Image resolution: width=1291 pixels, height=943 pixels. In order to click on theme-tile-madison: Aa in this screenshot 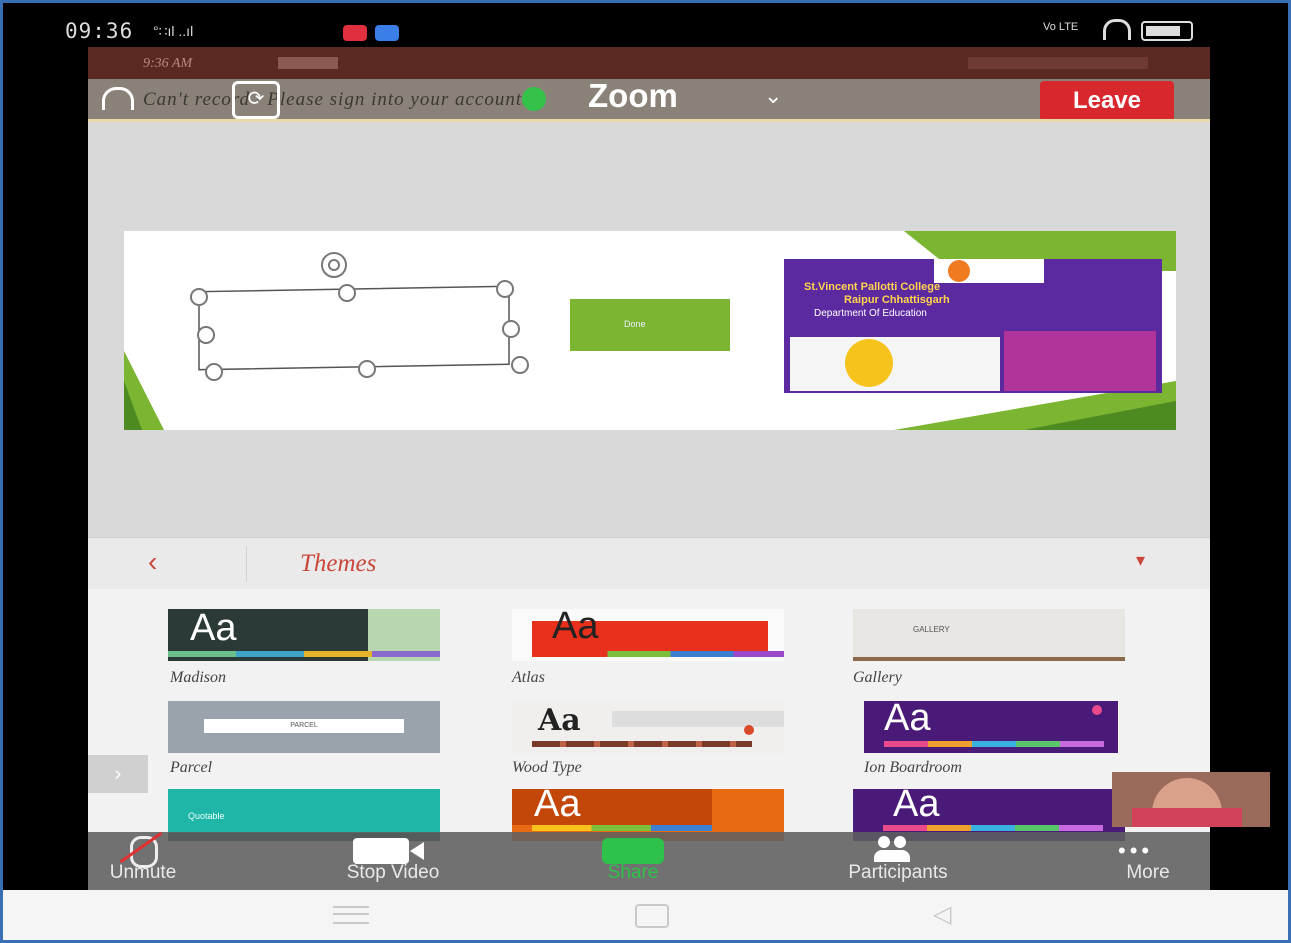, I will do `click(304, 635)`.